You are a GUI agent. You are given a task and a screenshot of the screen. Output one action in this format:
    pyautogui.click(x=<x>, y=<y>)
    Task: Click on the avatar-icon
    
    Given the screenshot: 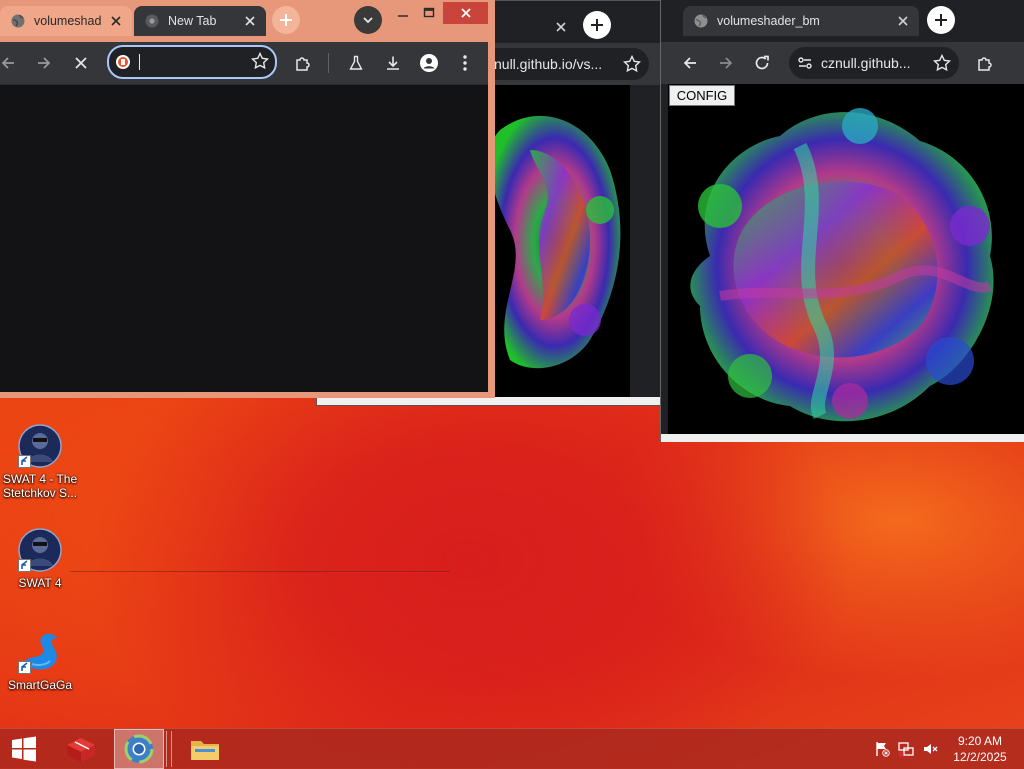 What is the action you would take?
    pyautogui.click(x=429, y=63)
    